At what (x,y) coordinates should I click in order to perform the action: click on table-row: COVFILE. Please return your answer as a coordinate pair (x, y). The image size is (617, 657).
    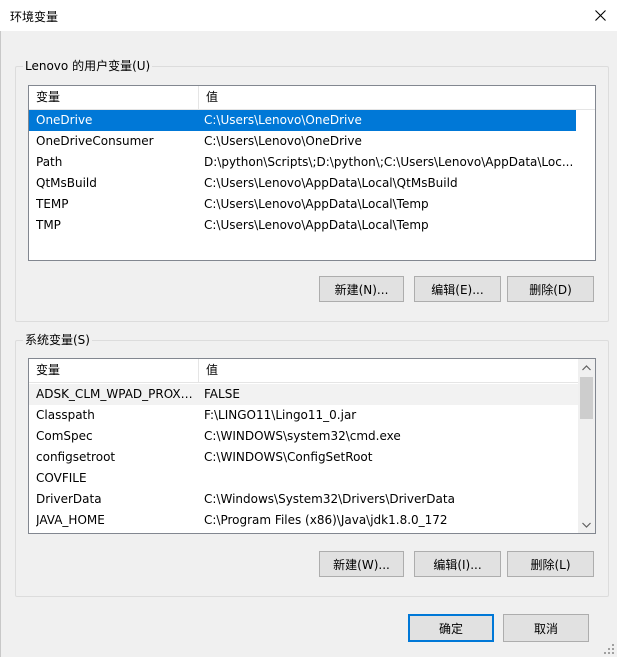
    Looking at the image, I should click on (303, 478).